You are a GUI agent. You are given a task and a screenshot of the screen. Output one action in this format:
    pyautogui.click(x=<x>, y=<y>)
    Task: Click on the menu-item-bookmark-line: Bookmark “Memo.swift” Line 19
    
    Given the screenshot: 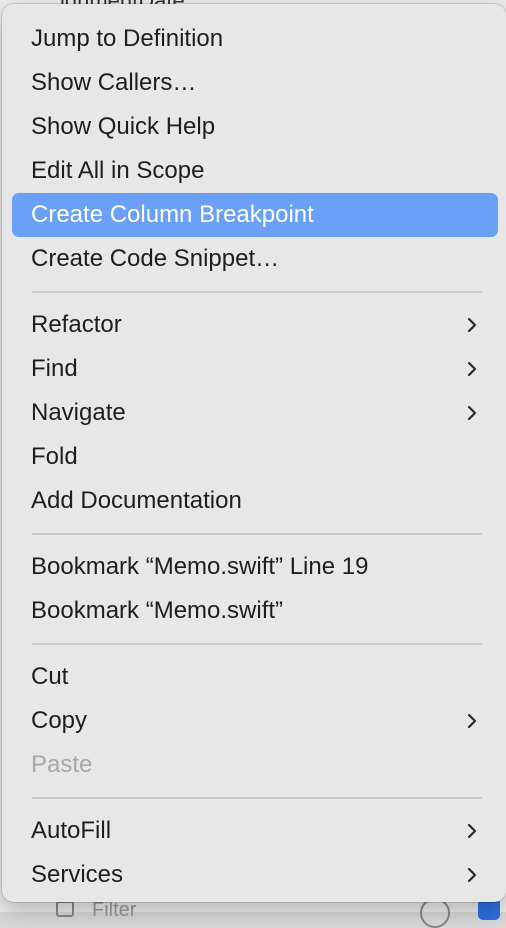 What is the action you would take?
    pyautogui.click(x=255, y=567)
    